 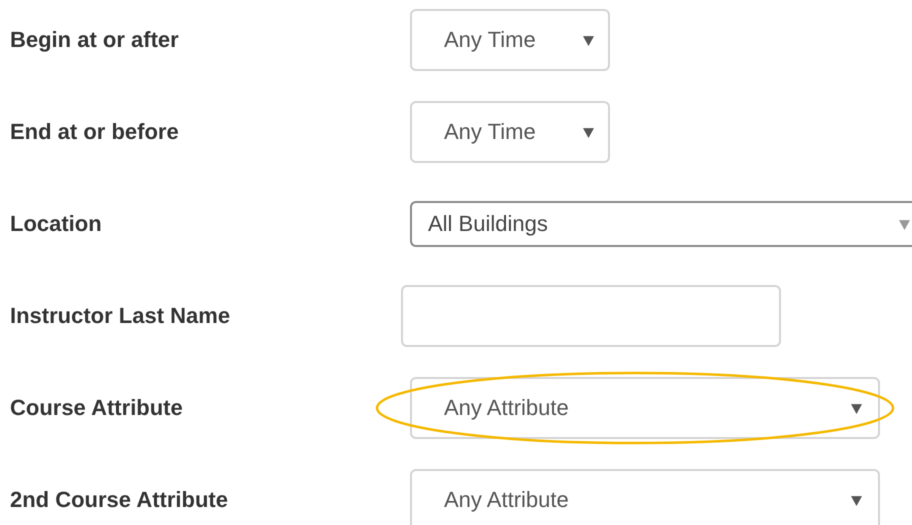 What do you see at coordinates (119, 500) in the screenshot?
I see `field-label: 2nd Course Attribute` at bounding box center [119, 500].